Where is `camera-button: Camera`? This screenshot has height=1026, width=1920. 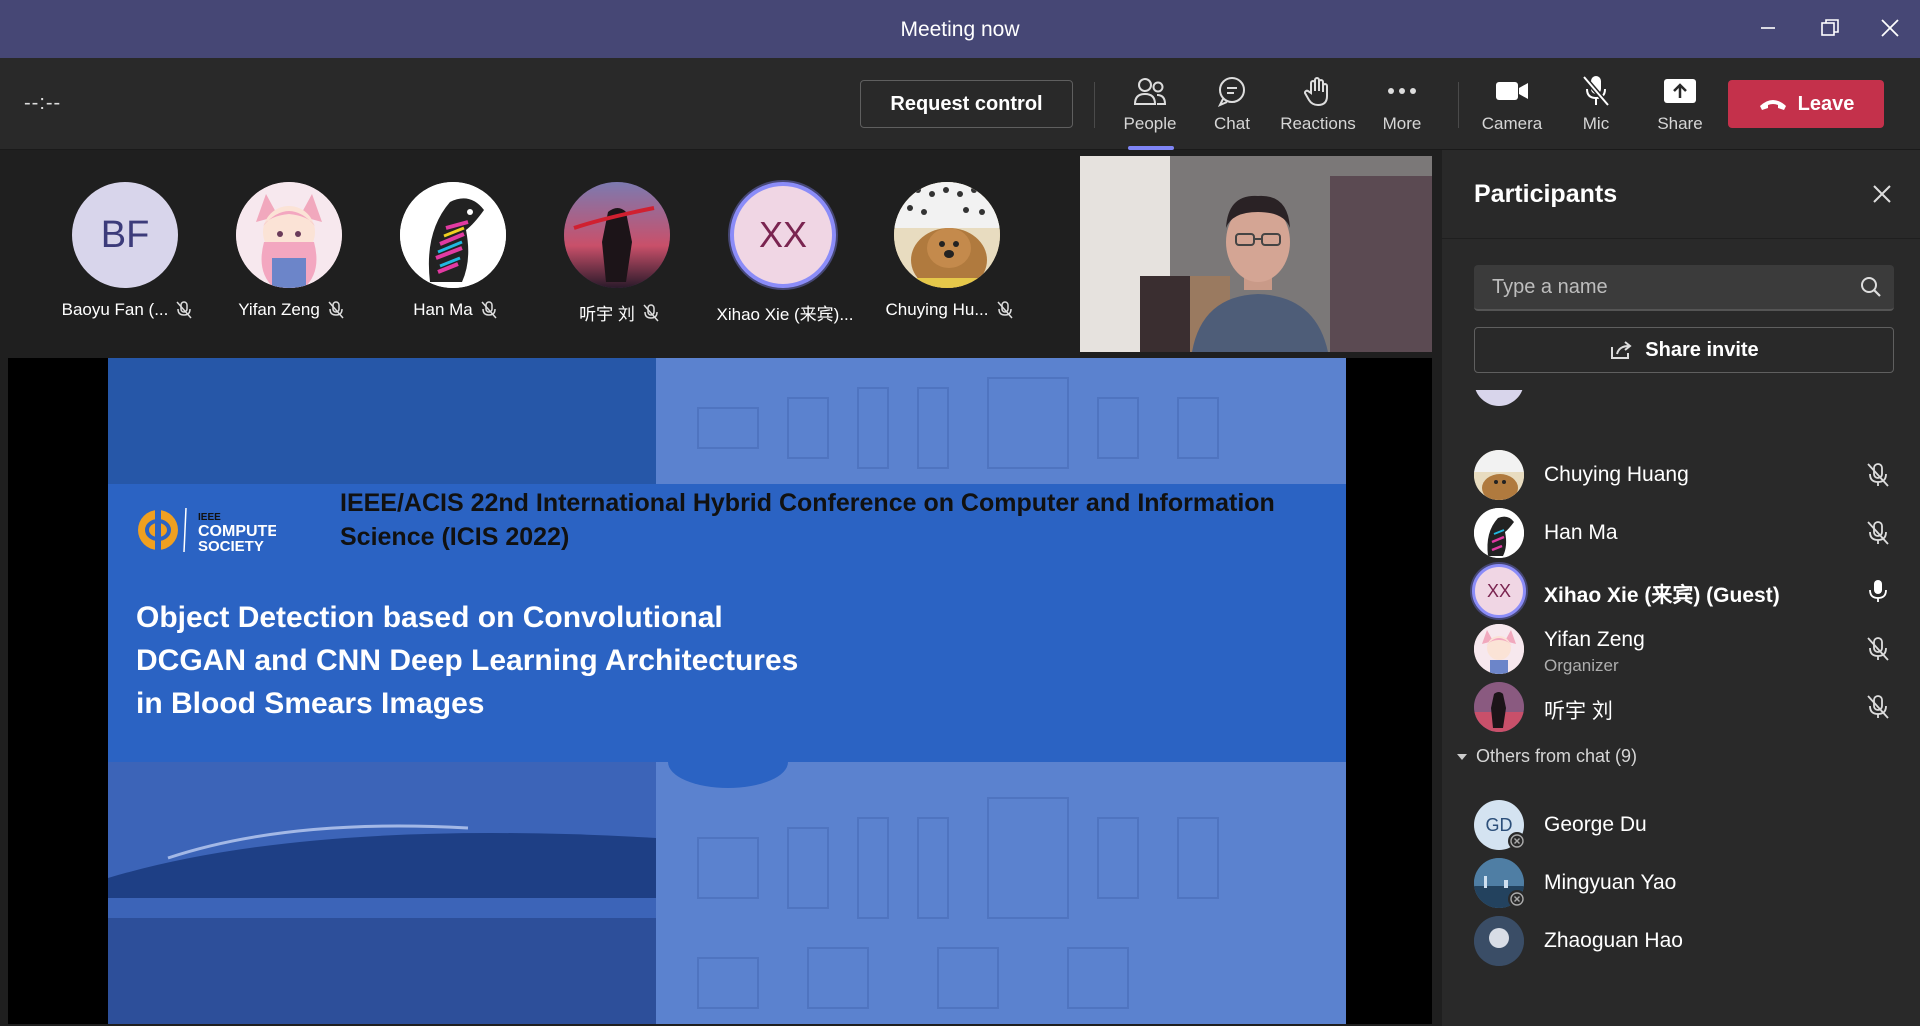
camera-button: Camera is located at coordinates (1512, 109).